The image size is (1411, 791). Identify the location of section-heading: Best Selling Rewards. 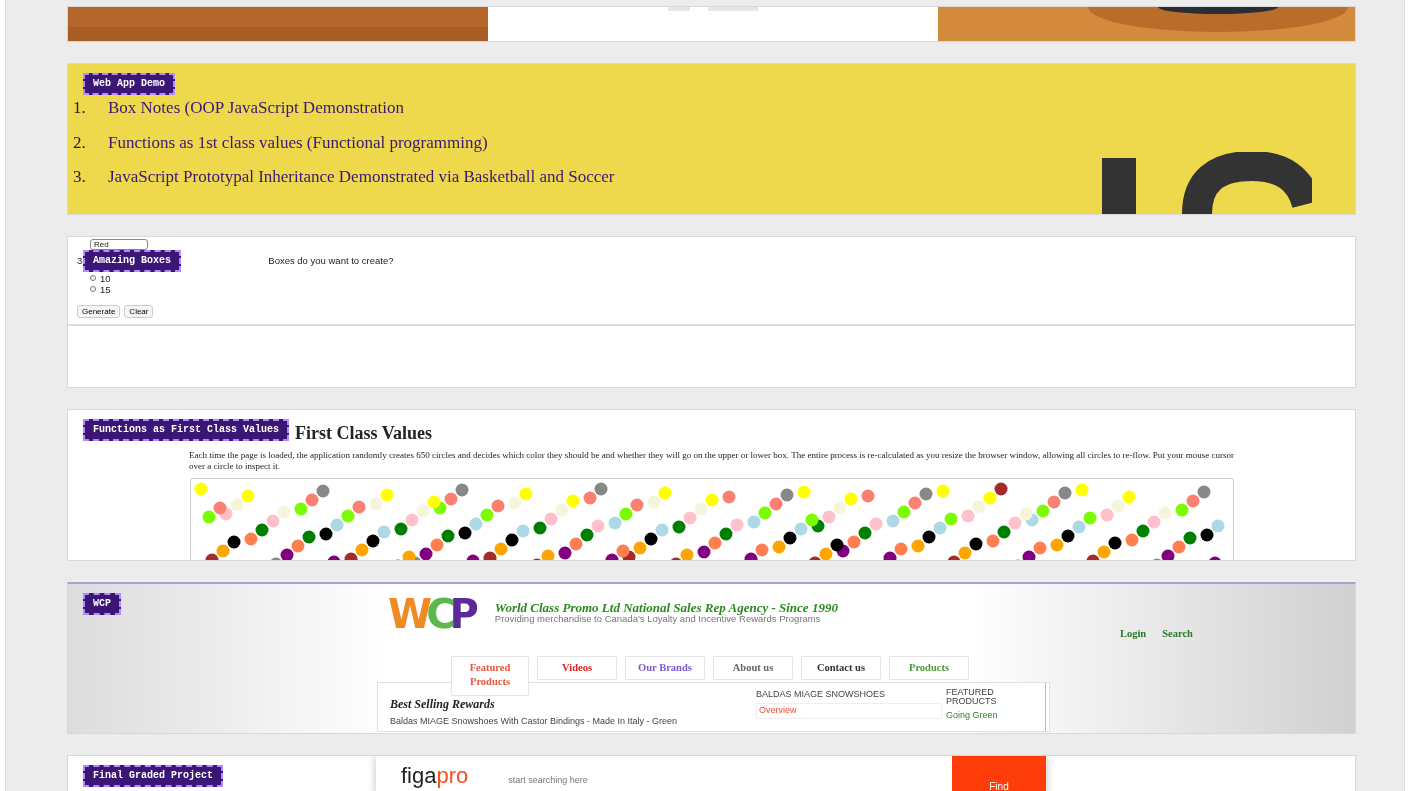
(443, 704).